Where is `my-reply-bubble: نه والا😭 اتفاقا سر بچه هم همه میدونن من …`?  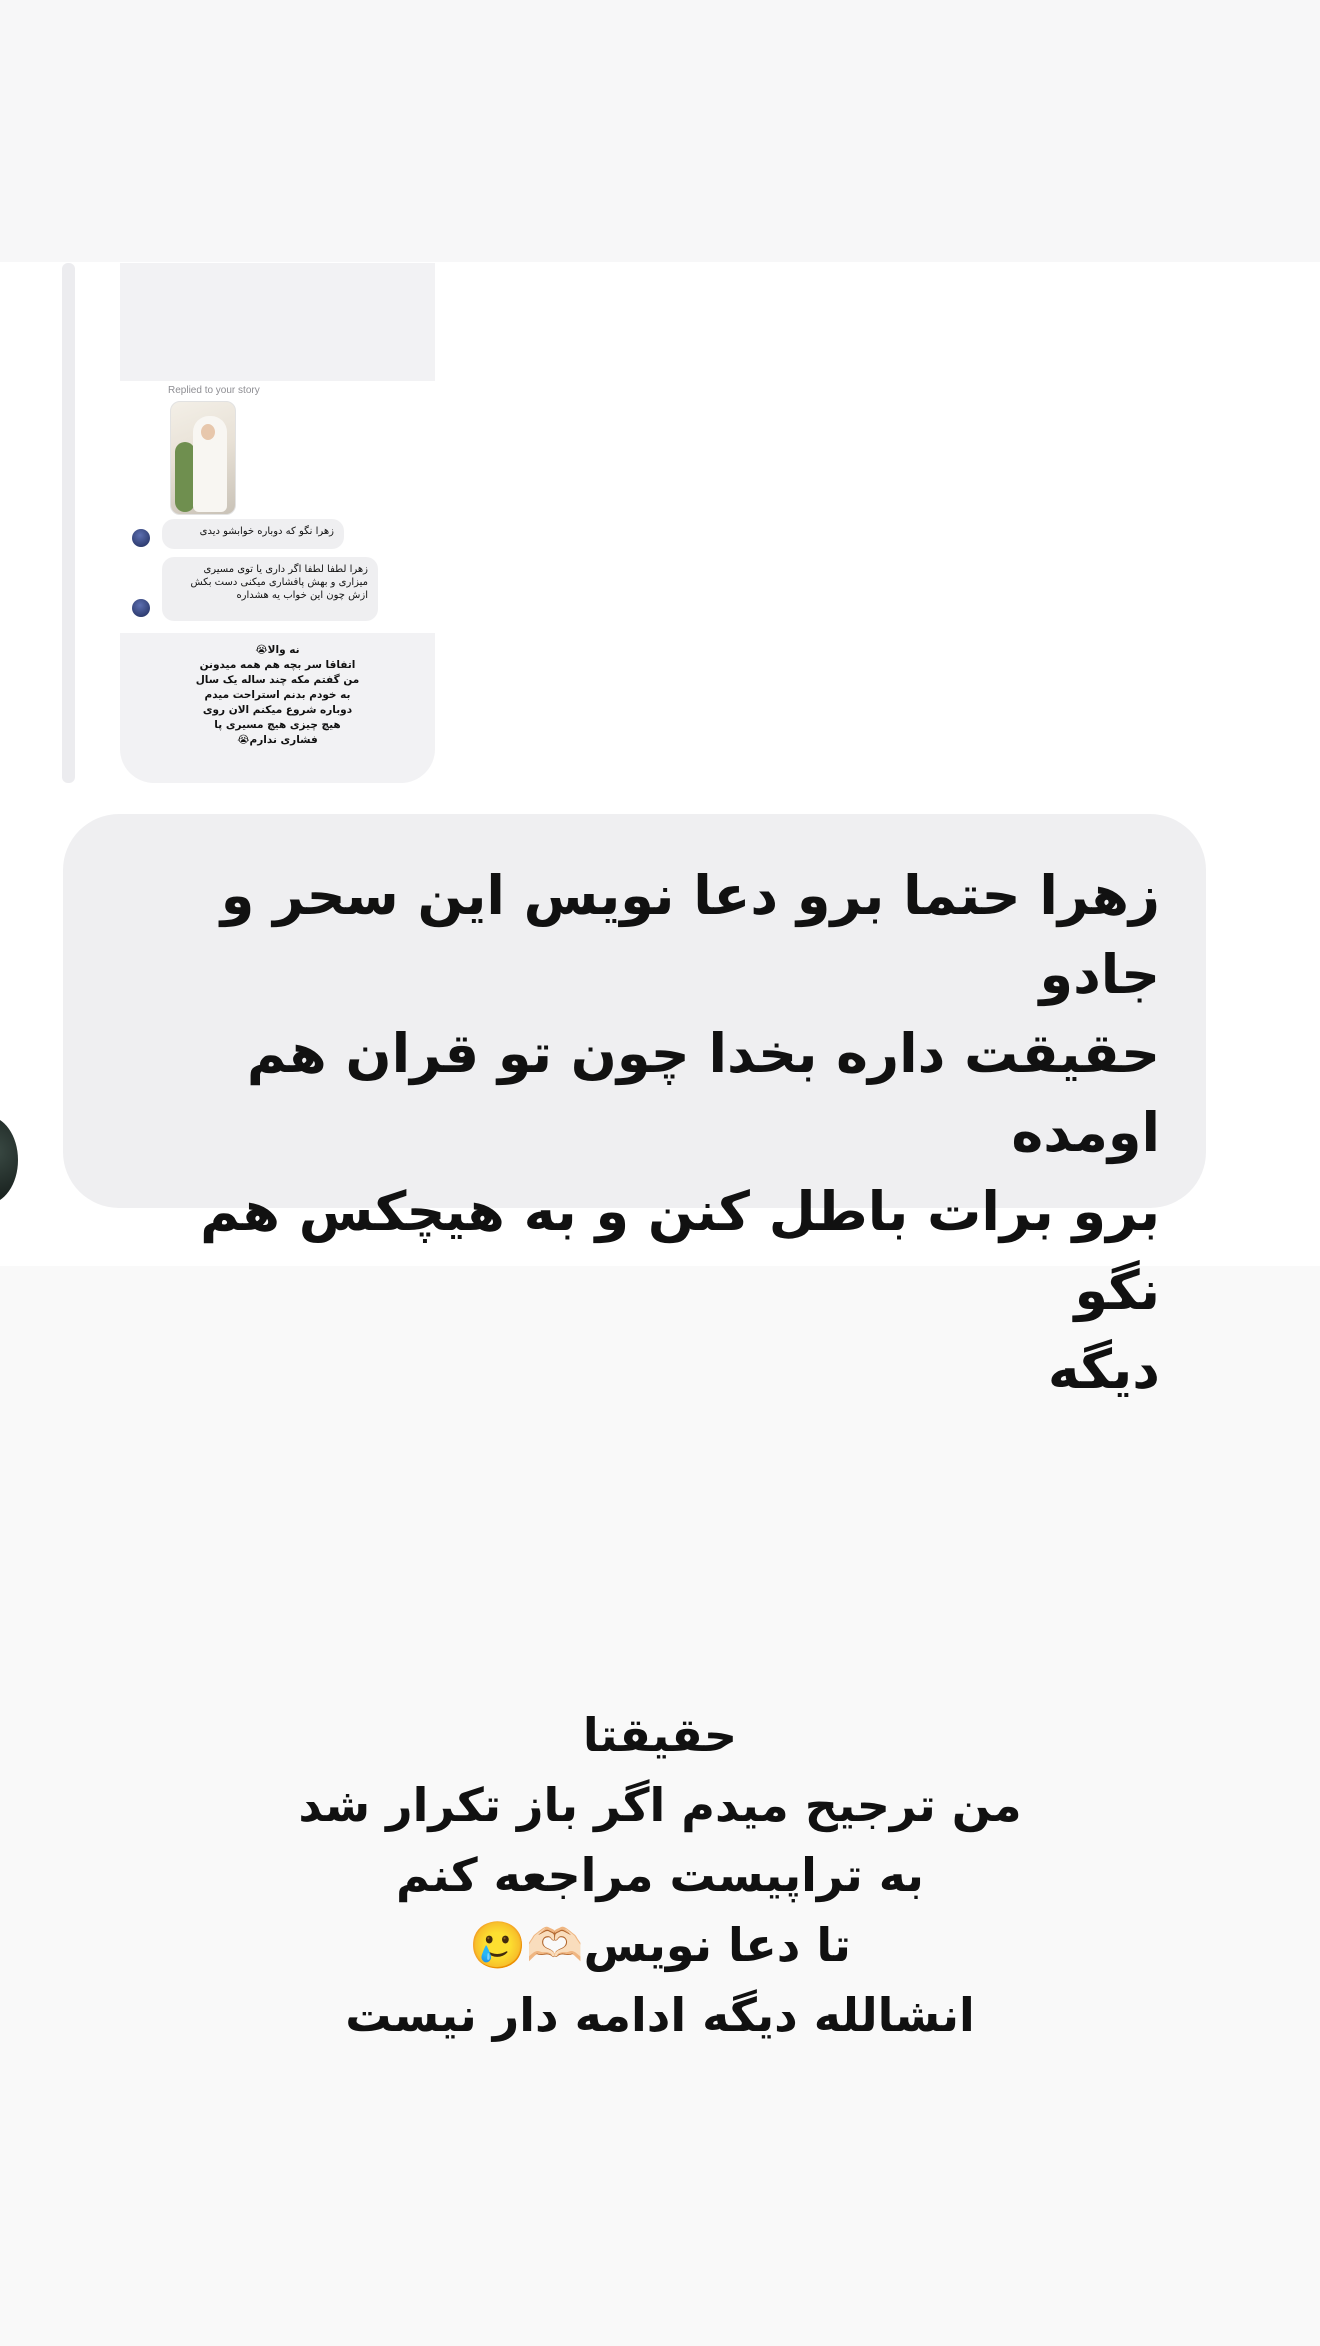 my-reply-bubble: نه والا😭 اتفاقا سر بچه هم همه میدونن من … is located at coordinates (277, 708).